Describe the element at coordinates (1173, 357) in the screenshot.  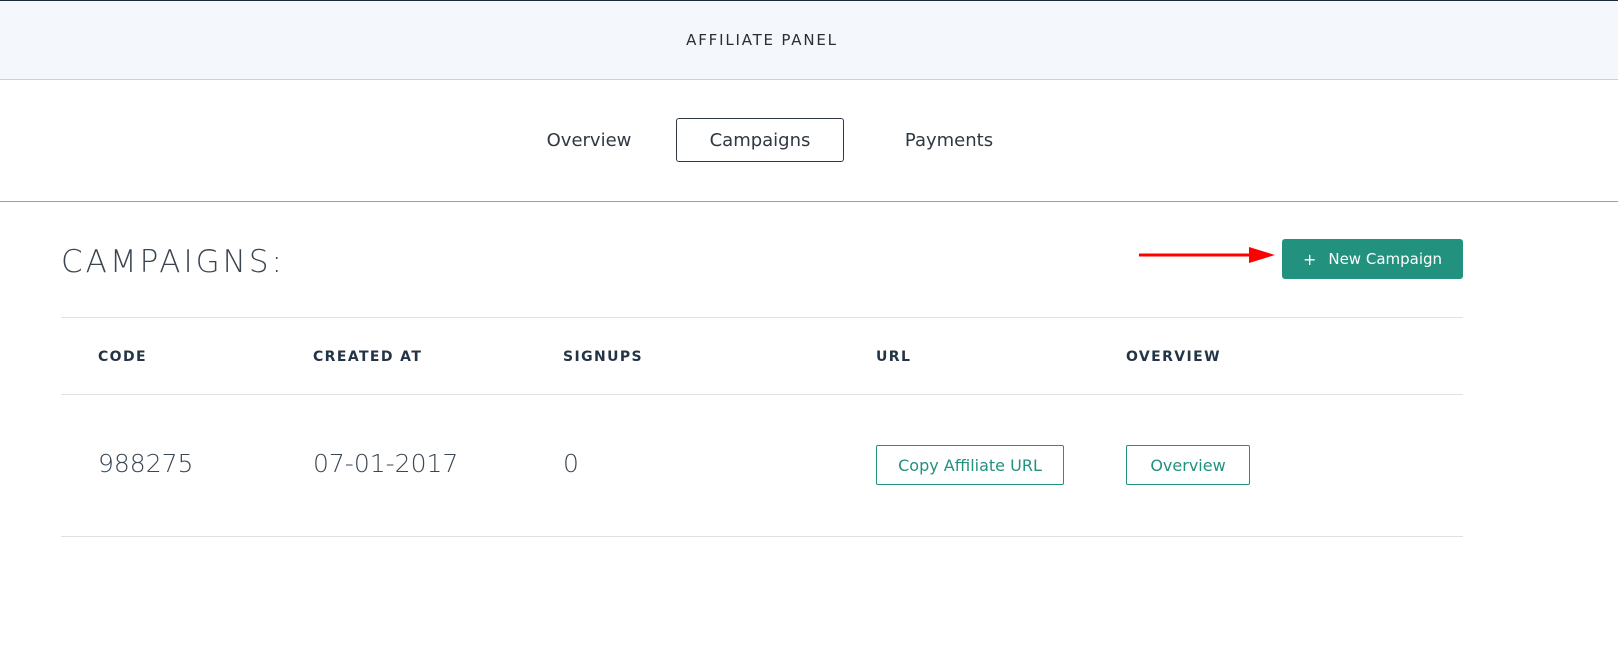
I see `column-header-overview: OVERVIEW` at that location.